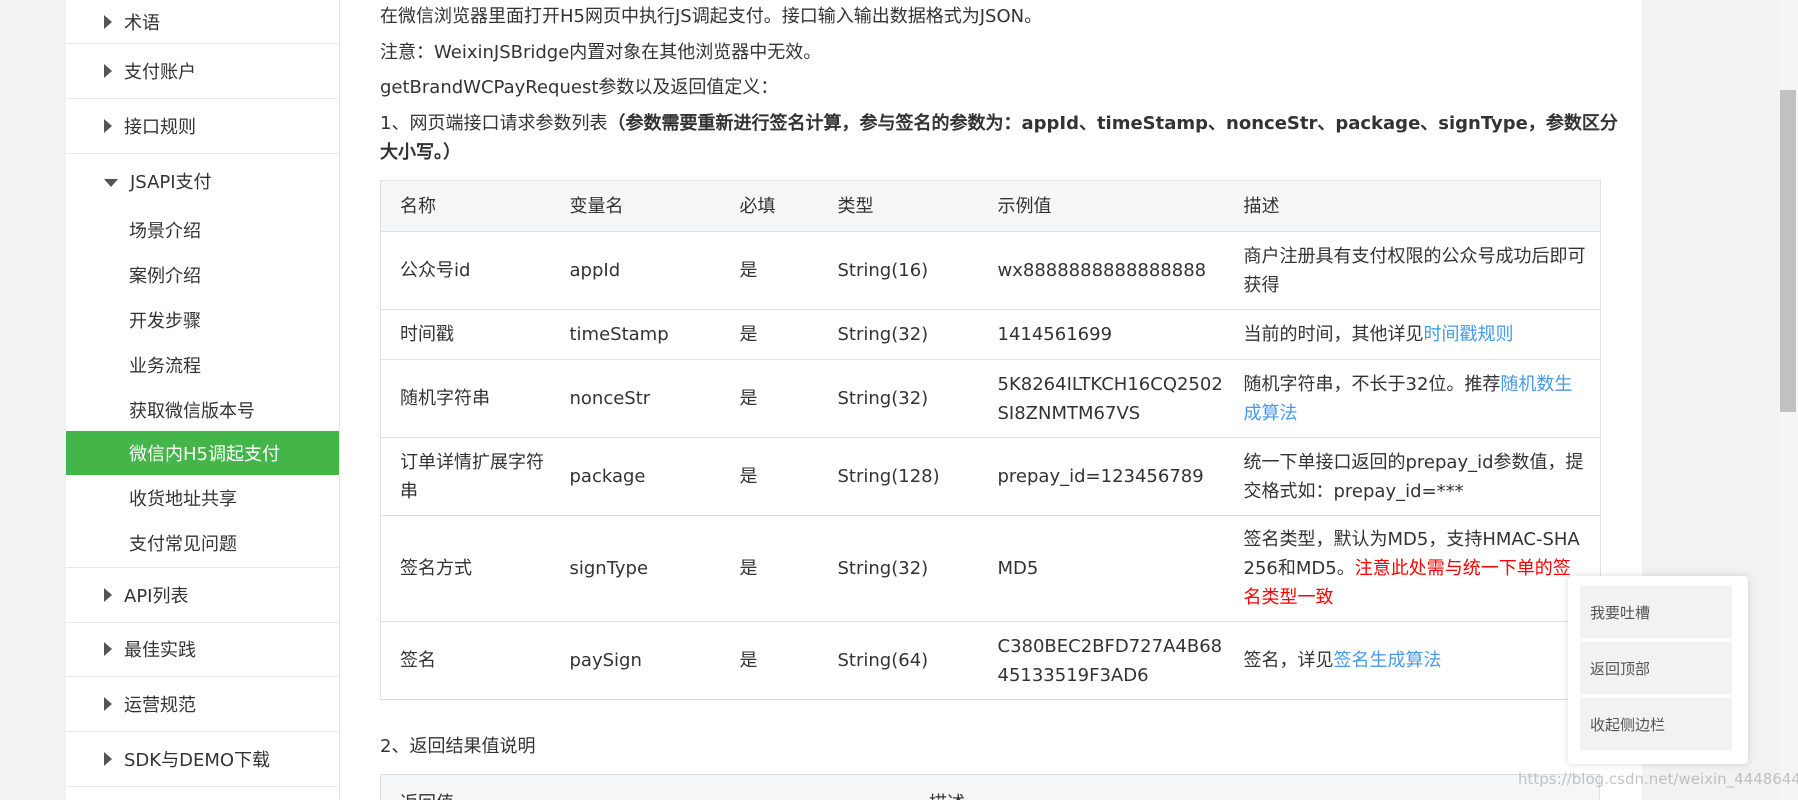  What do you see at coordinates (1412, 270) in the screenshot?
I see `cell-desc: 商户注册具有支付权限的公众号成功后即可获得` at bounding box center [1412, 270].